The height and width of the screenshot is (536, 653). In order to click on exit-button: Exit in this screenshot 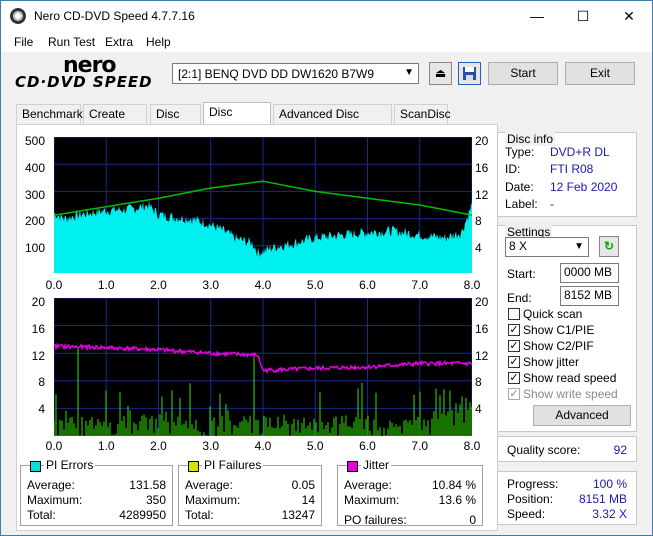, I will do `click(600, 73)`.